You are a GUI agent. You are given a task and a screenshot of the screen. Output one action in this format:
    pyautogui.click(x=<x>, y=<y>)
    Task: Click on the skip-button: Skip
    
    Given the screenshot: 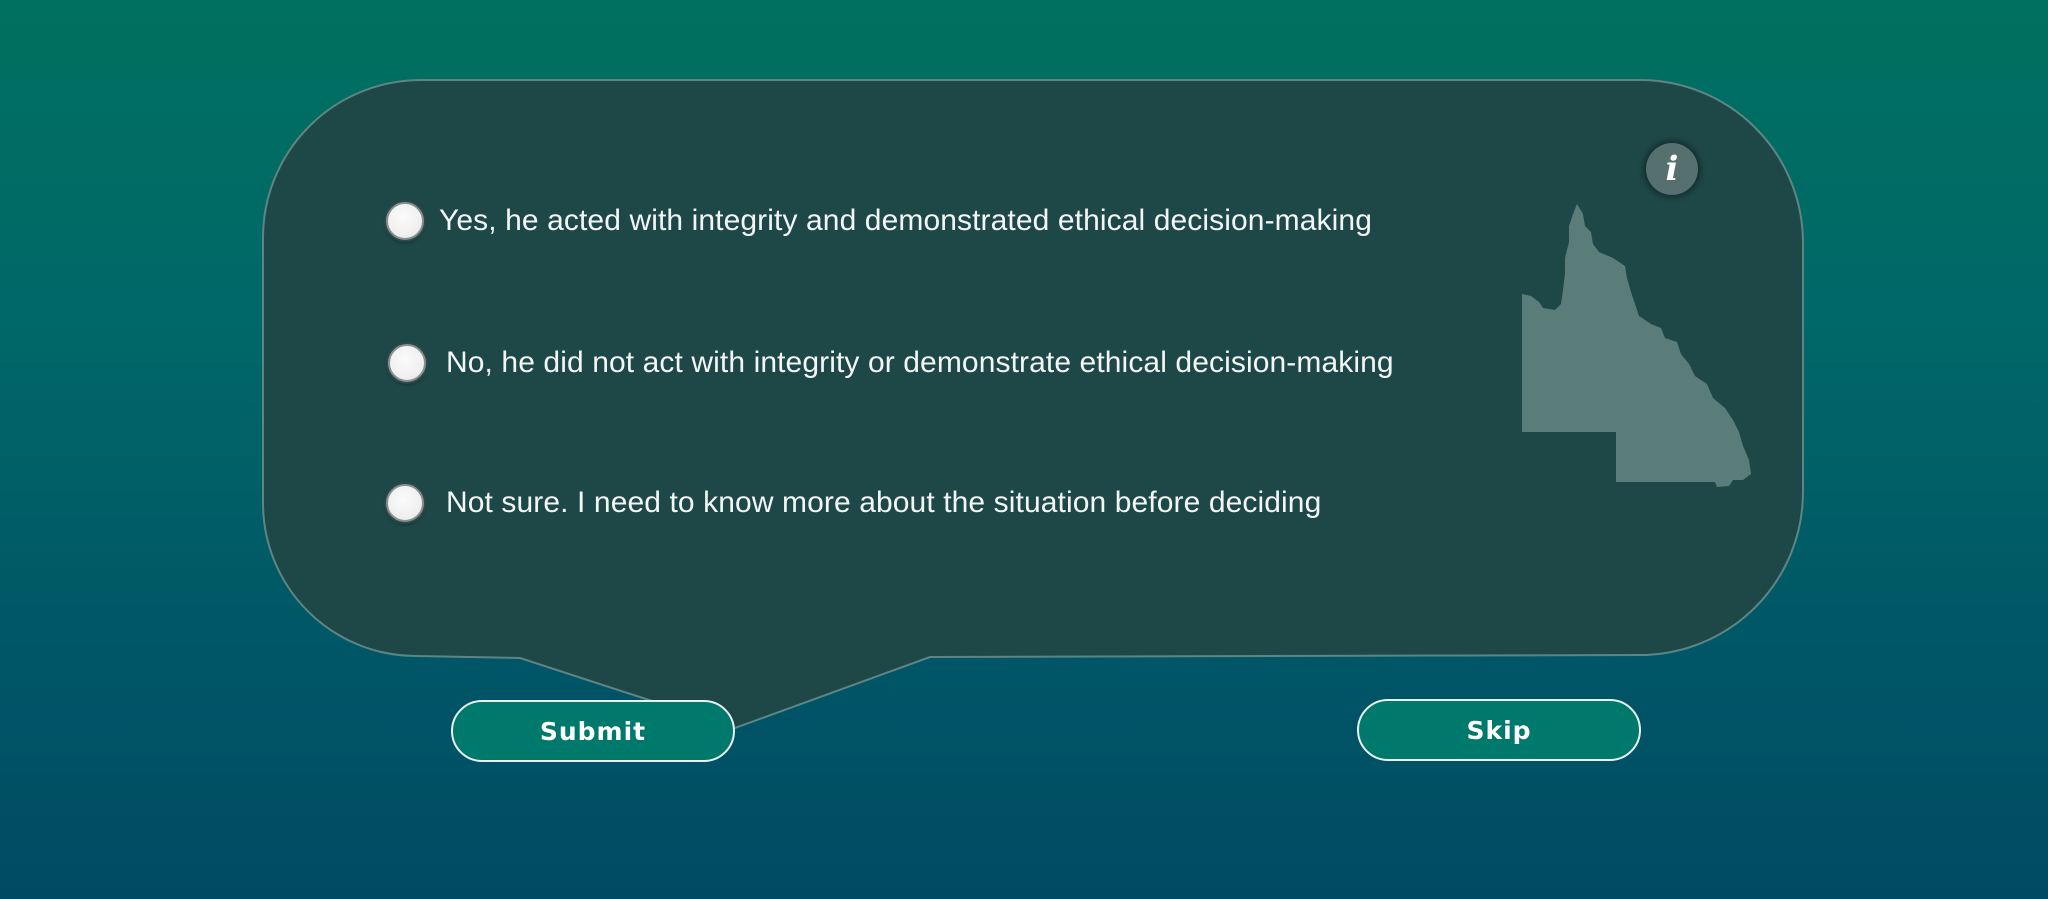 What is the action you would take?
    pyautogui.click(x=1499, y=730)
    